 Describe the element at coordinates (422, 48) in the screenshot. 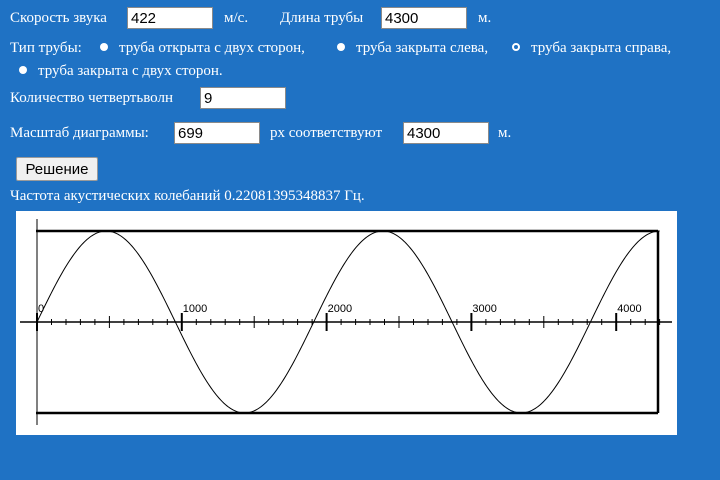

I see `option-closed-left-label: труба закрыта слева,` at that location.